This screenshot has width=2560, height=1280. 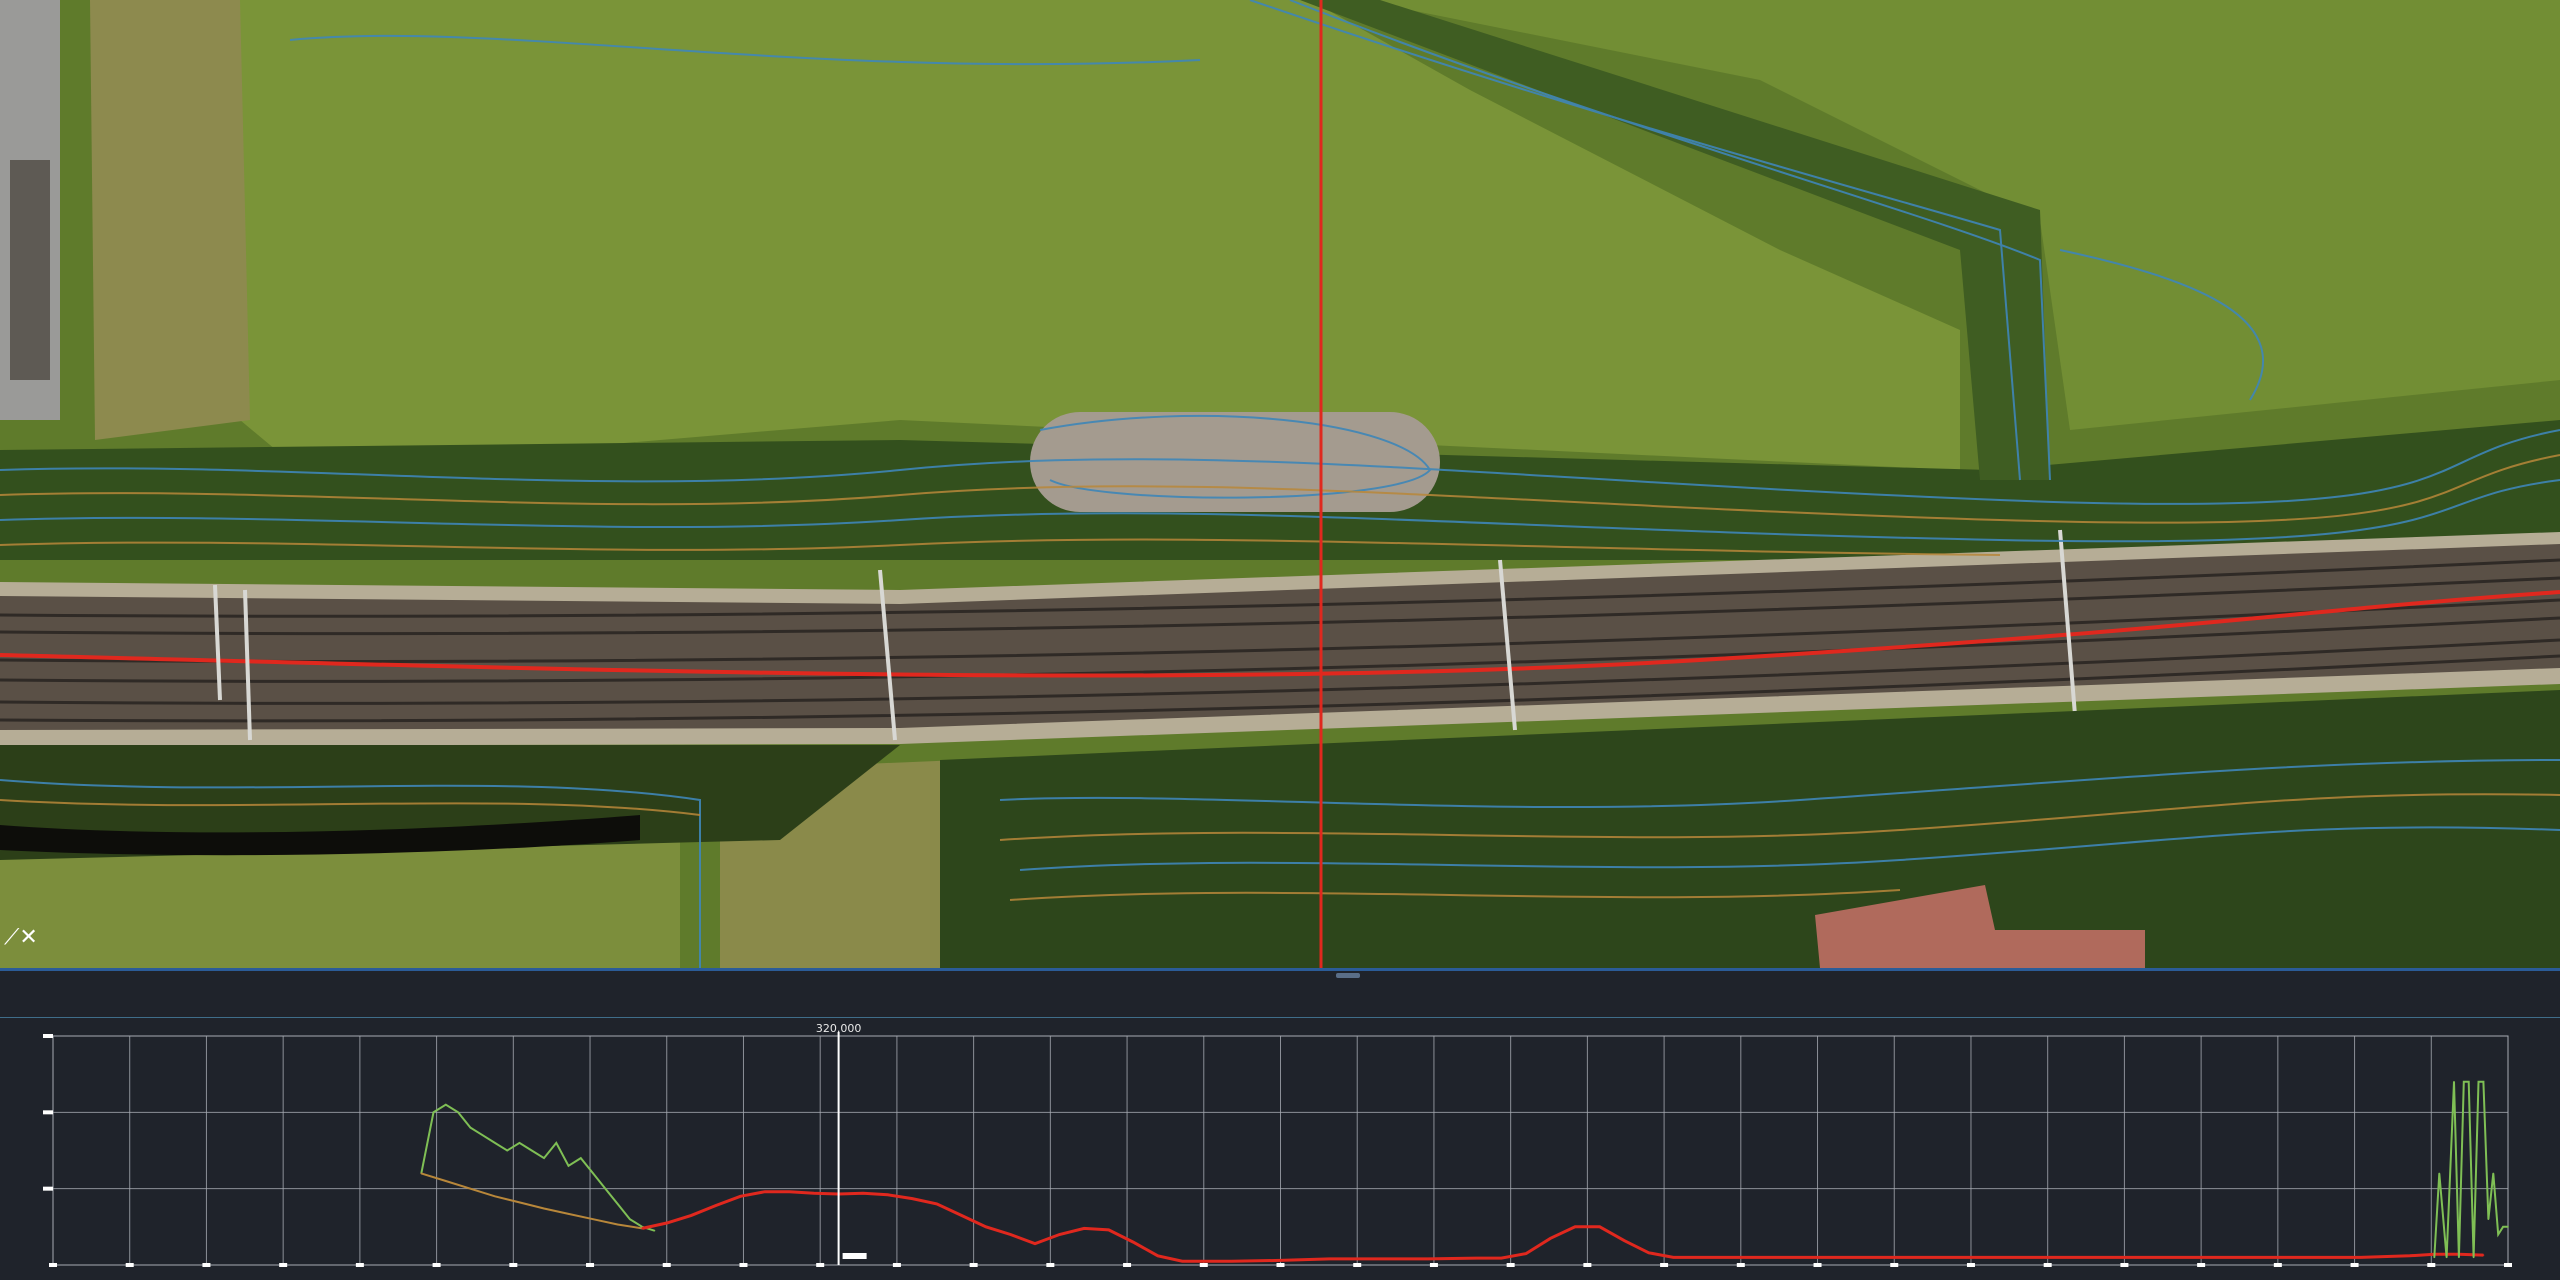 What do you see at coordinates (170, 220) in the screenshot?
I see `dry-field-strip` at bounding box center [170, 220].